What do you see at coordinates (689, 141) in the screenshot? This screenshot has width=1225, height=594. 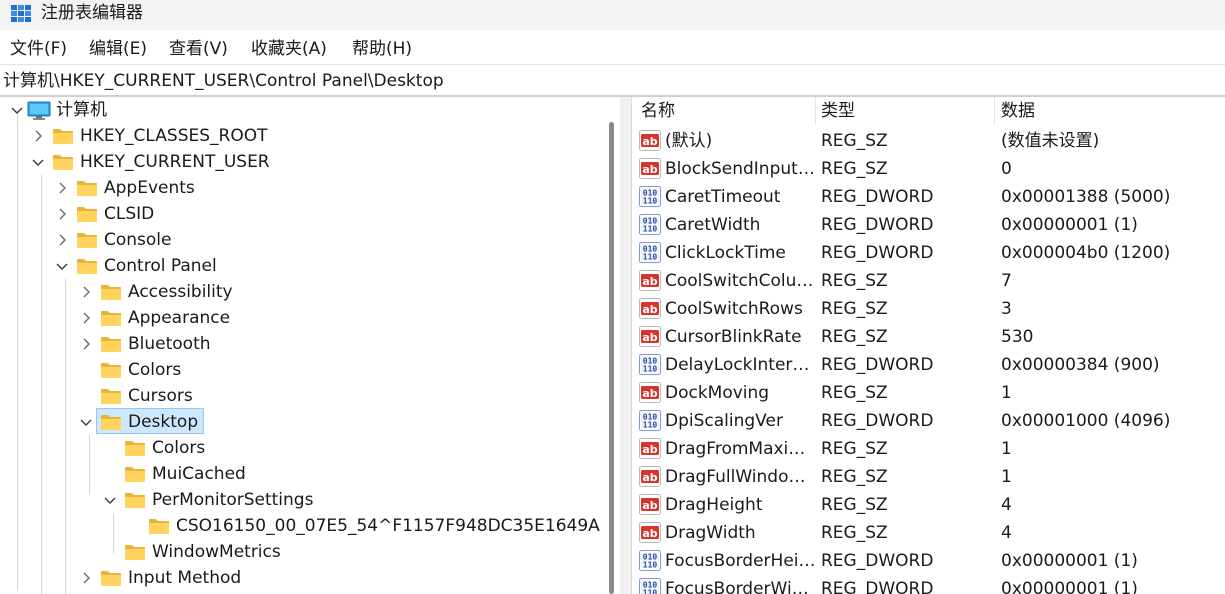 I see `value-name: (默认)` at bounding box center [689, 141].